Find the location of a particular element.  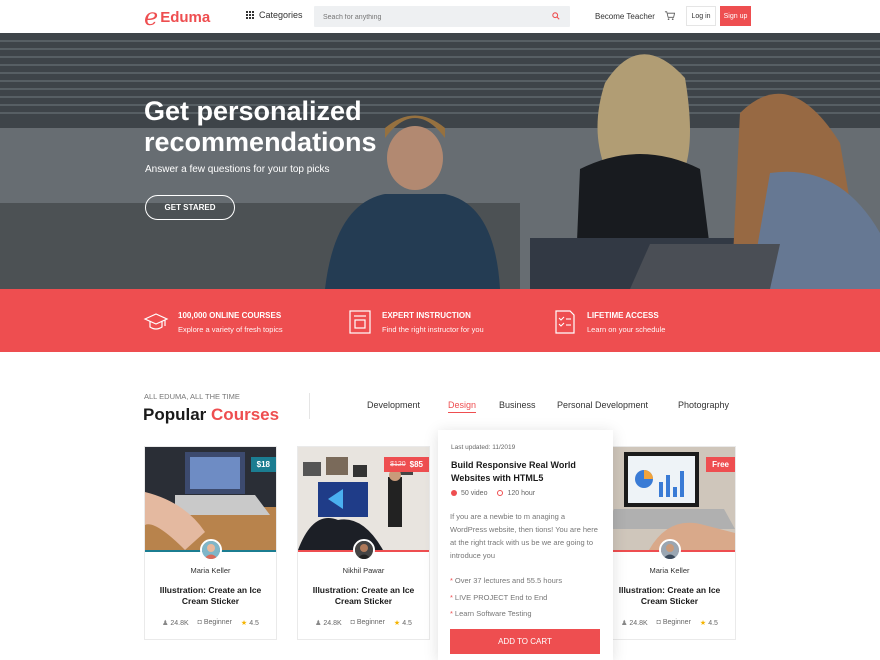

categories-label: Categories is located at coordinates (281, 15).